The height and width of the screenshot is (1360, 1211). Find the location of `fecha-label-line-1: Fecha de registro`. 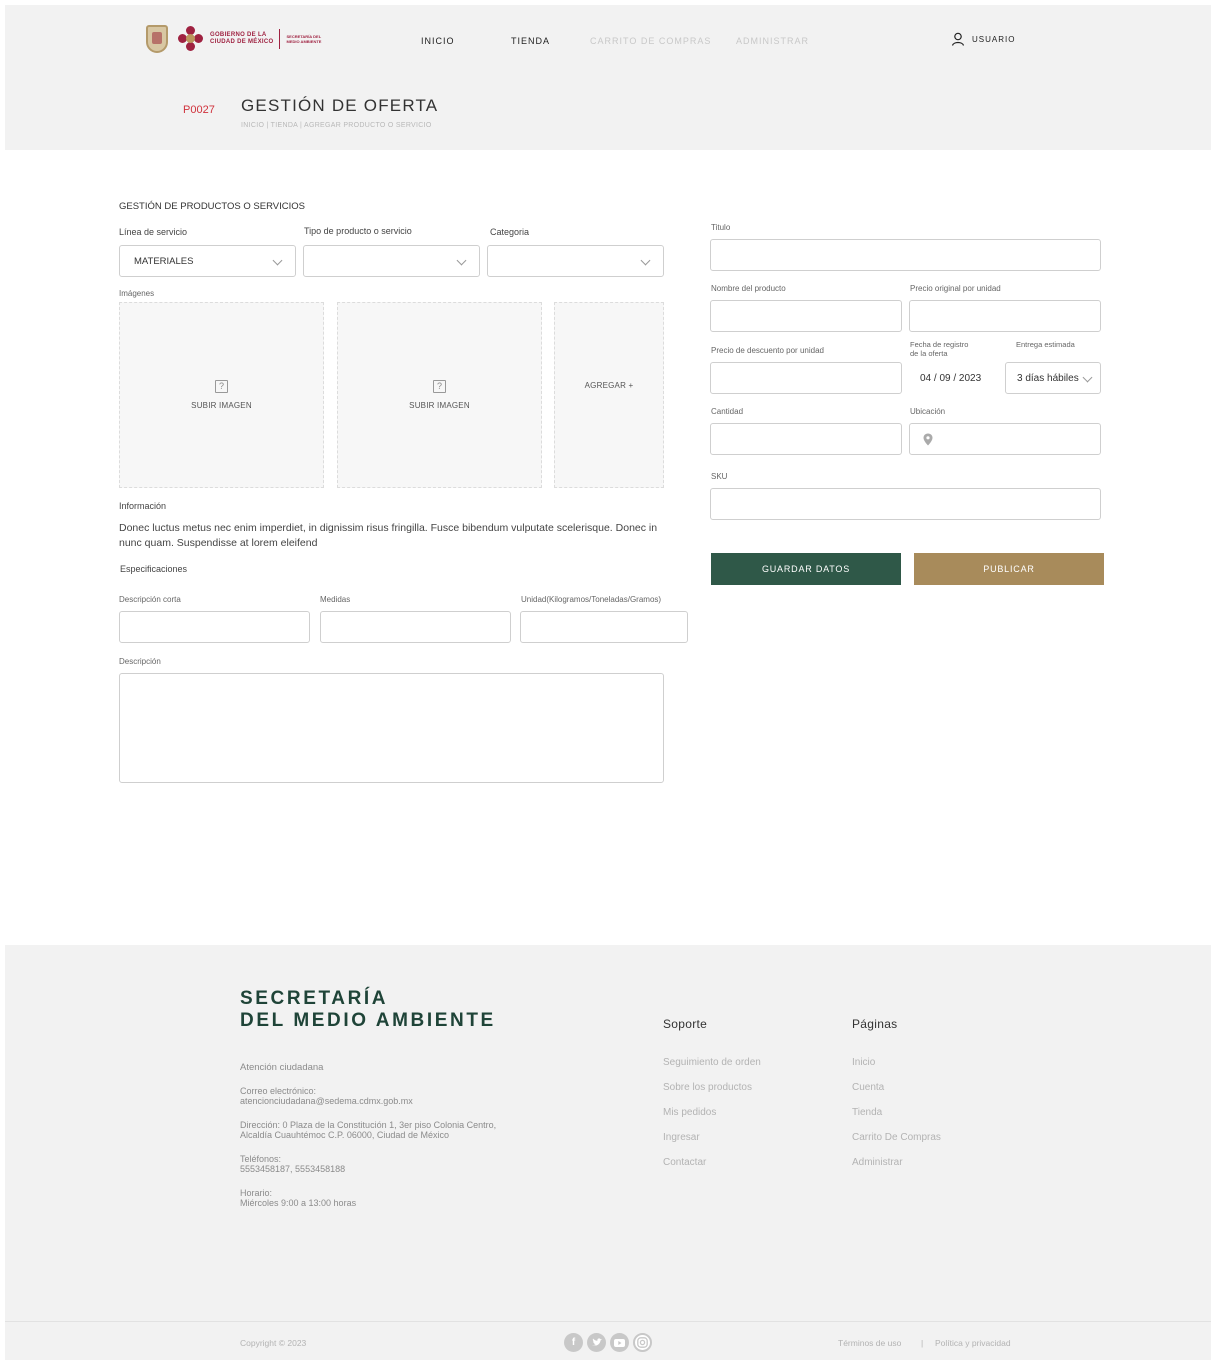

fecha-label-line-1: Fecha de registro is located at coordinates (939, 344).